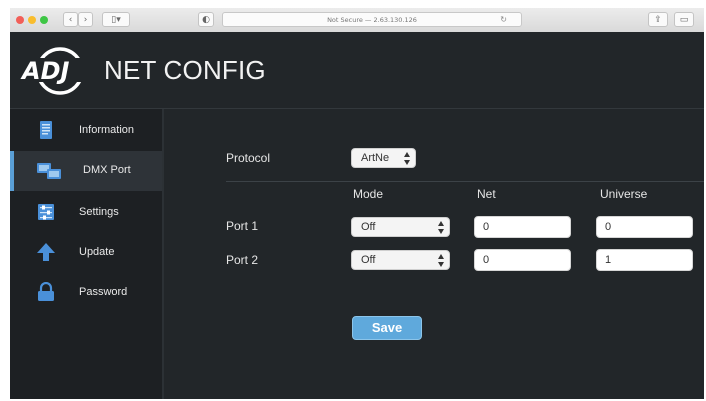  I want to click on port-2-net-input: 0, so click(522, 260).